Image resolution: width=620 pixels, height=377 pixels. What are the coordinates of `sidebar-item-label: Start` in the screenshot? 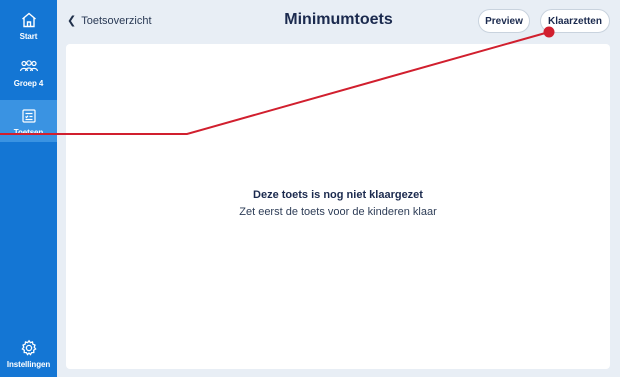 It's located at (28, 36).